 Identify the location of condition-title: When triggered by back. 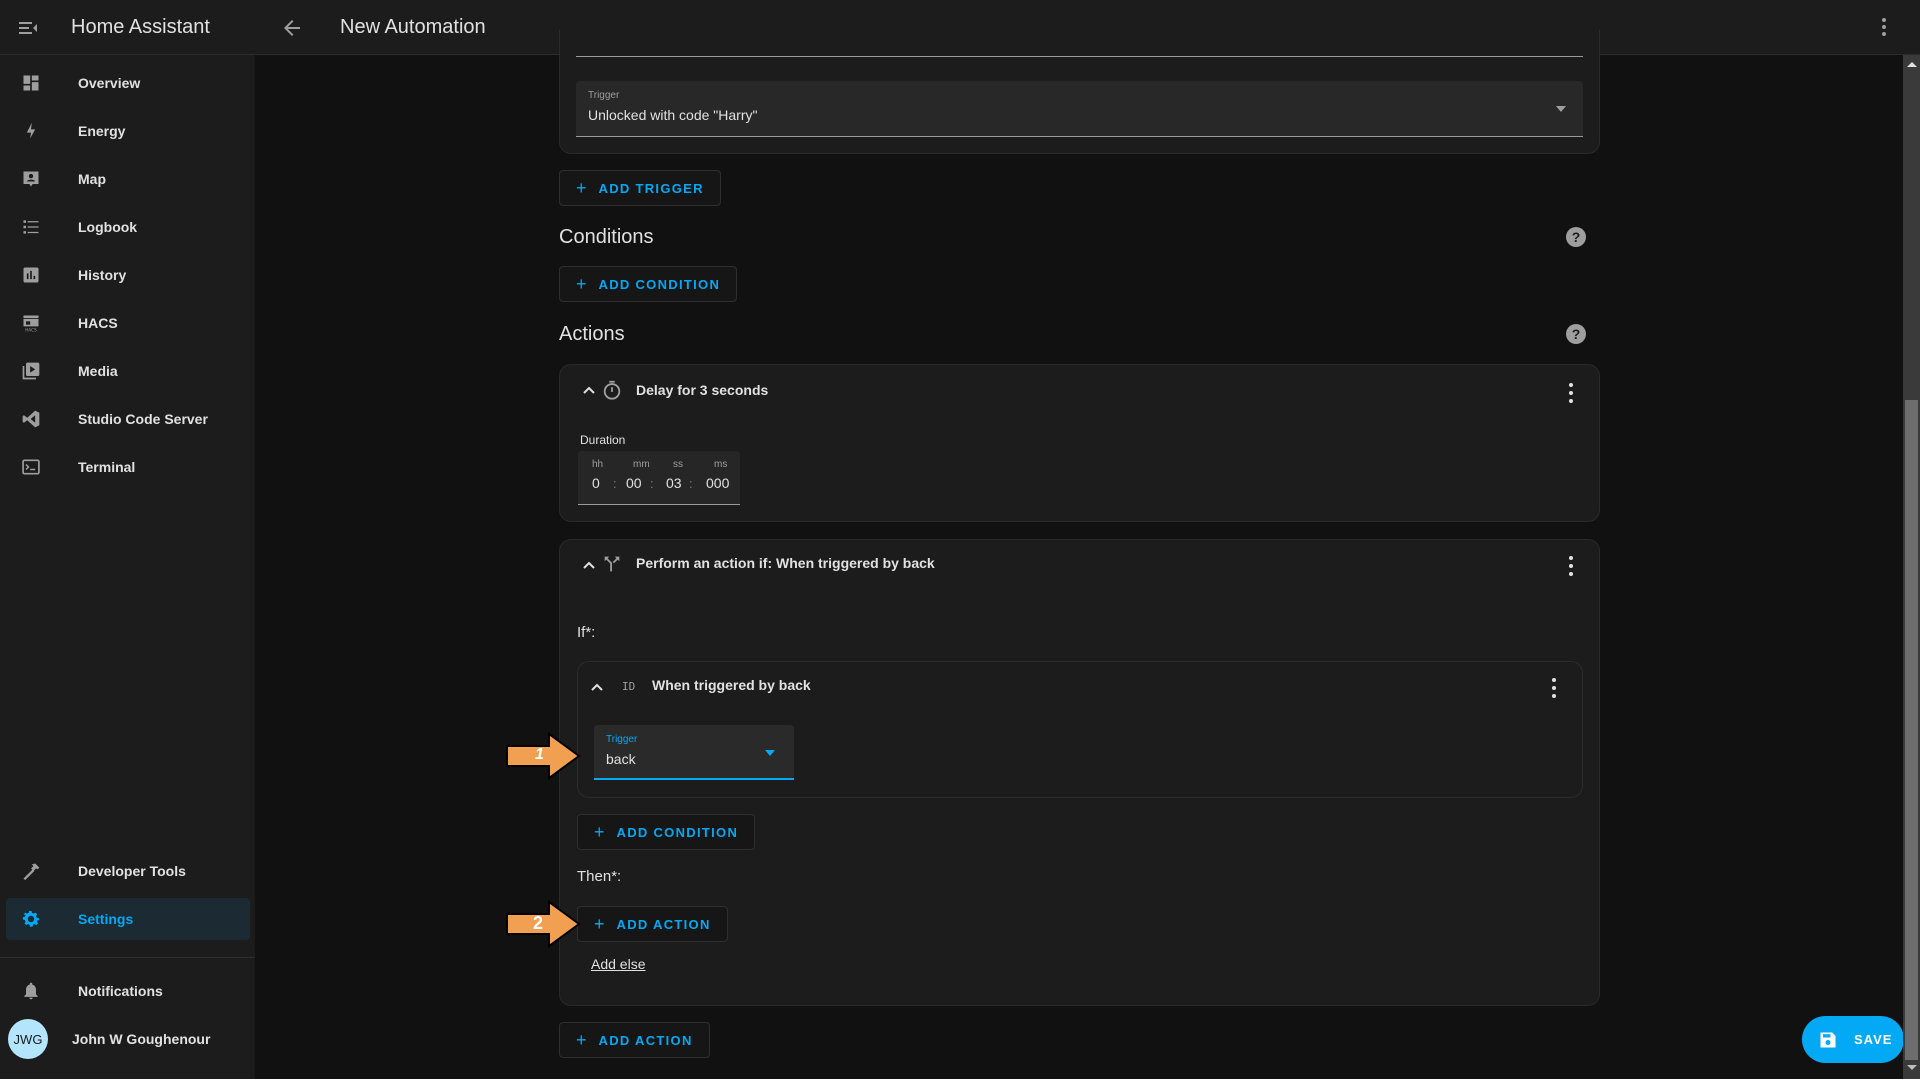
(731, 685).